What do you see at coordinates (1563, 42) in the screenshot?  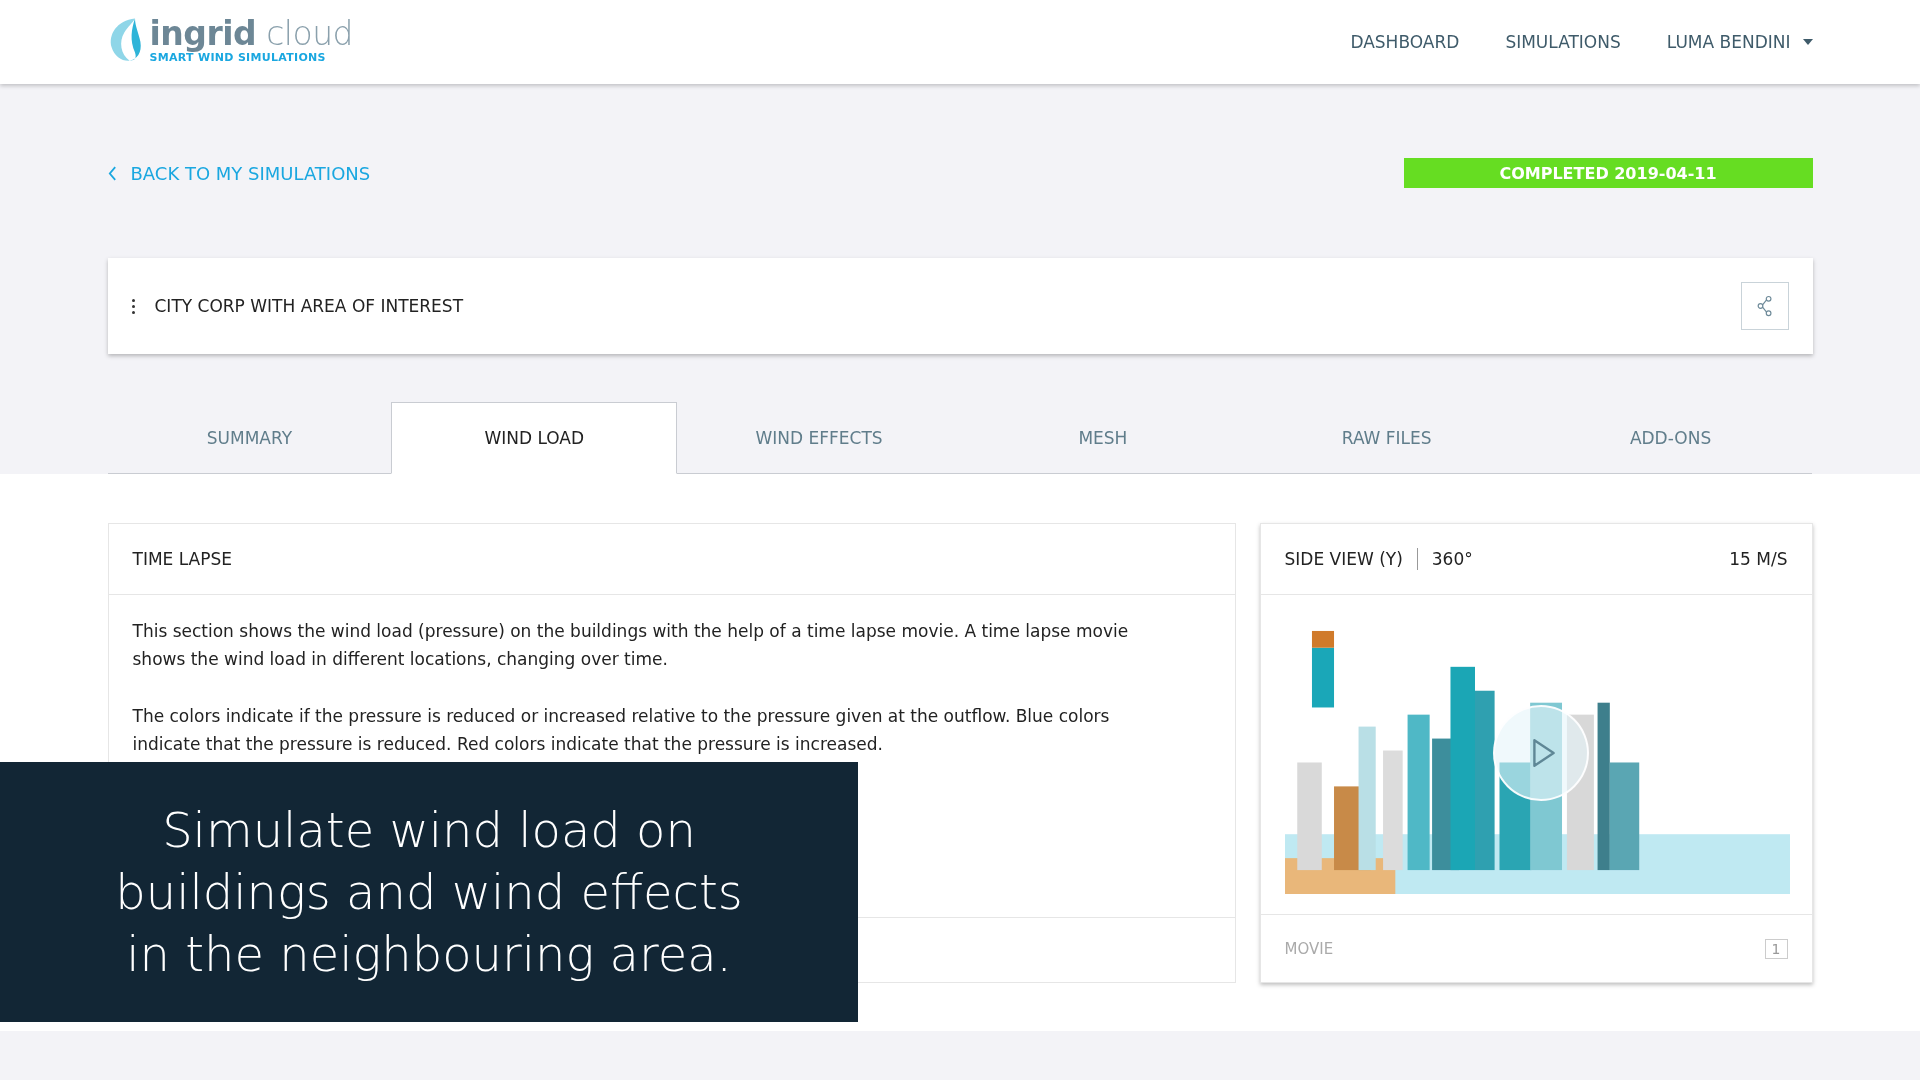 I see `nav-link: SIMULATIONS` at bounding box center [1563, 42].